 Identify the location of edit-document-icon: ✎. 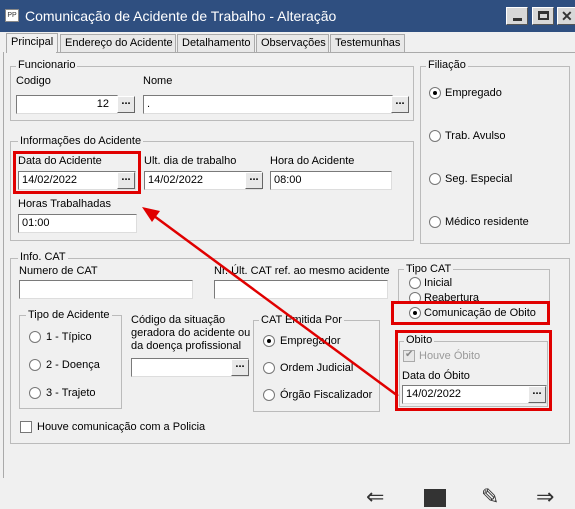
(490, 497).